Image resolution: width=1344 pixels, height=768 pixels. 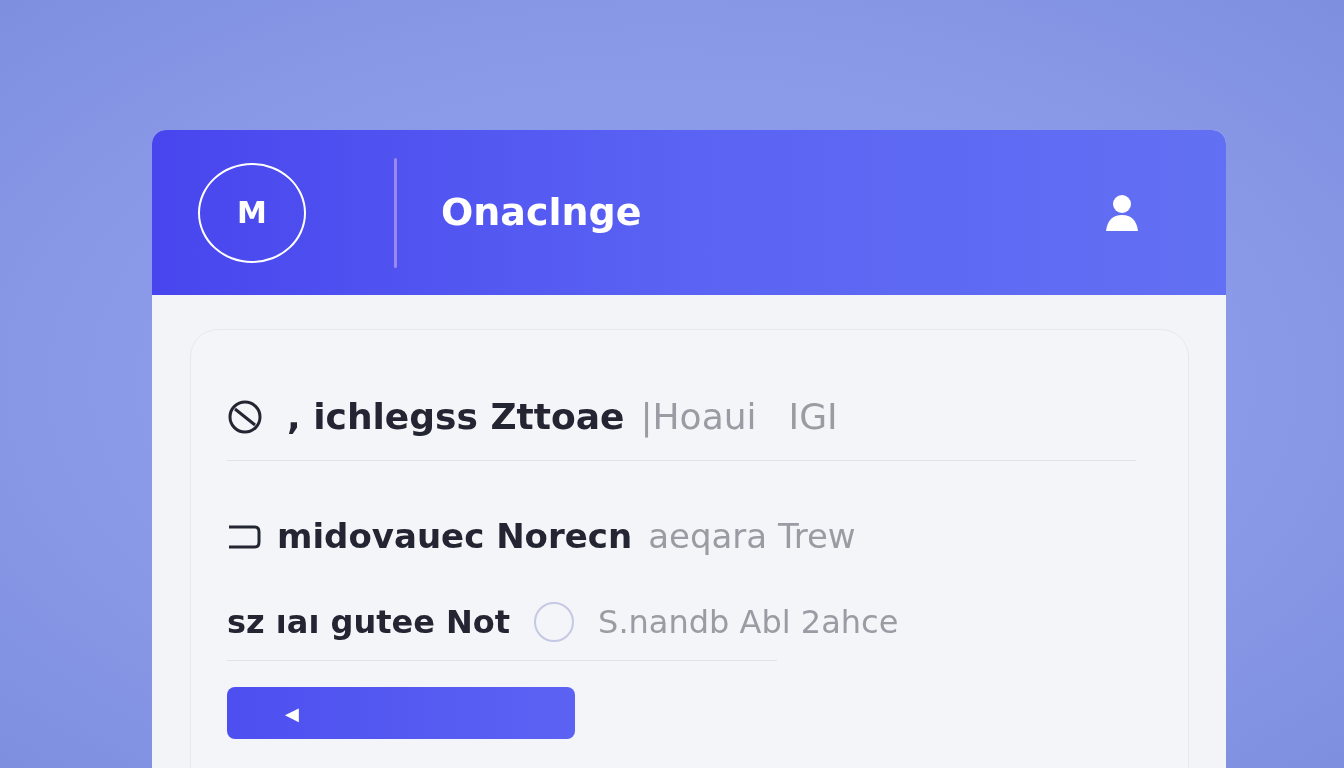 I want to click on heading-tail: IGI, so click(x=813, y=417).